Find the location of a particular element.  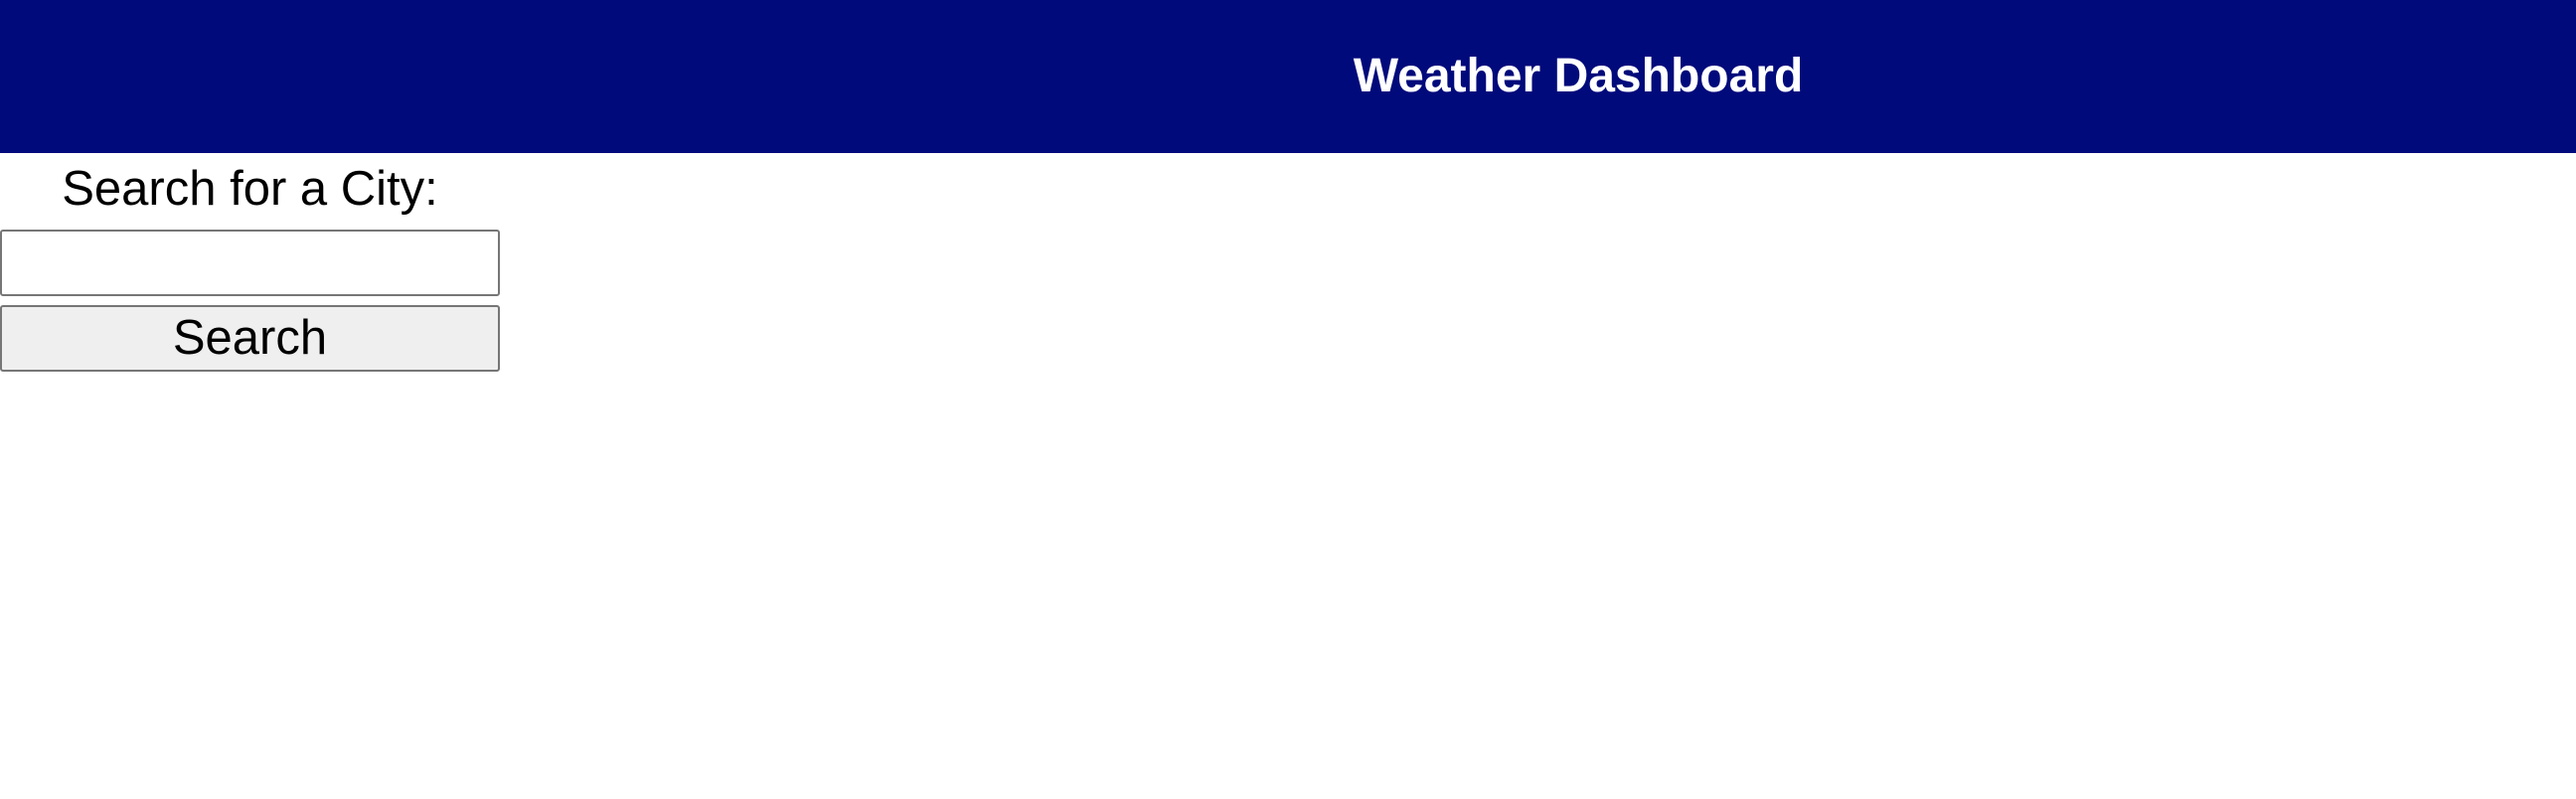

search-button: Search is located at coordinates (250, 338).